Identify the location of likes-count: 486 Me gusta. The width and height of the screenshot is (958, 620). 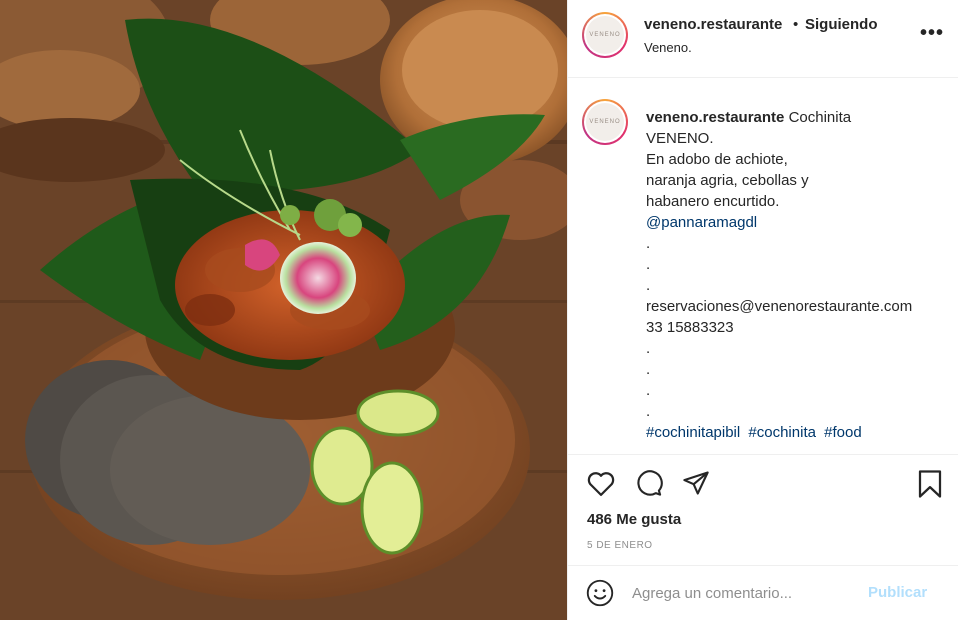
(634, 519).